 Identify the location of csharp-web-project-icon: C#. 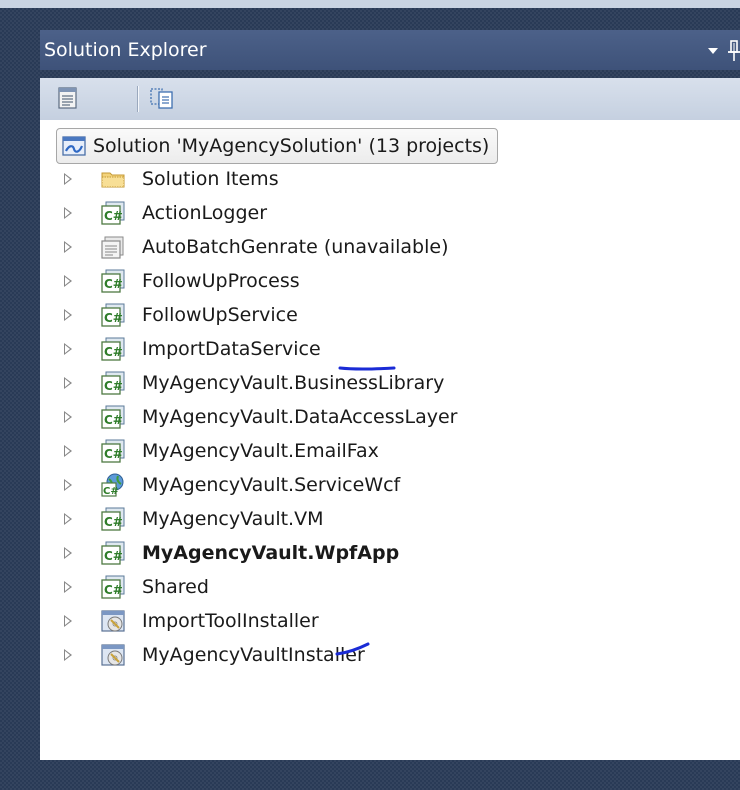
(112, 485).